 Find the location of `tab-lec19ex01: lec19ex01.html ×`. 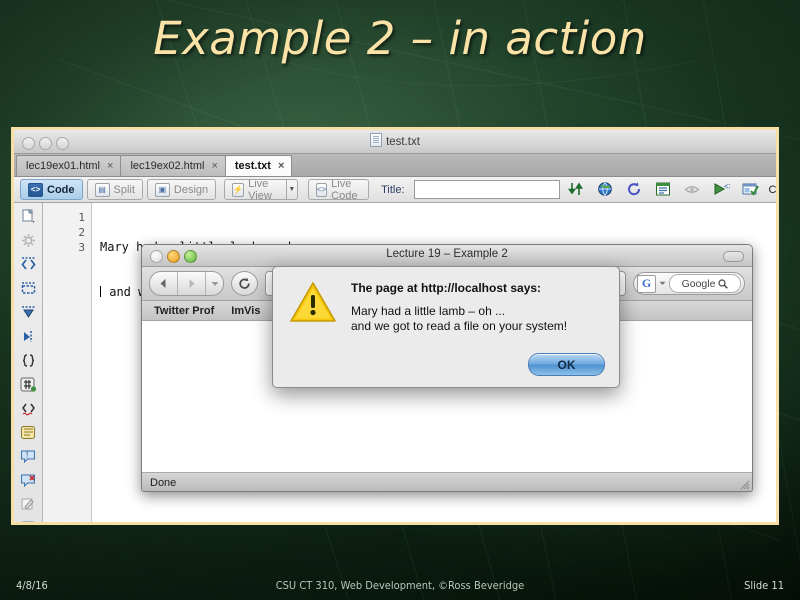

tab-lec19ex01: lec19ex01.html × is located at coordinates (69, 165).